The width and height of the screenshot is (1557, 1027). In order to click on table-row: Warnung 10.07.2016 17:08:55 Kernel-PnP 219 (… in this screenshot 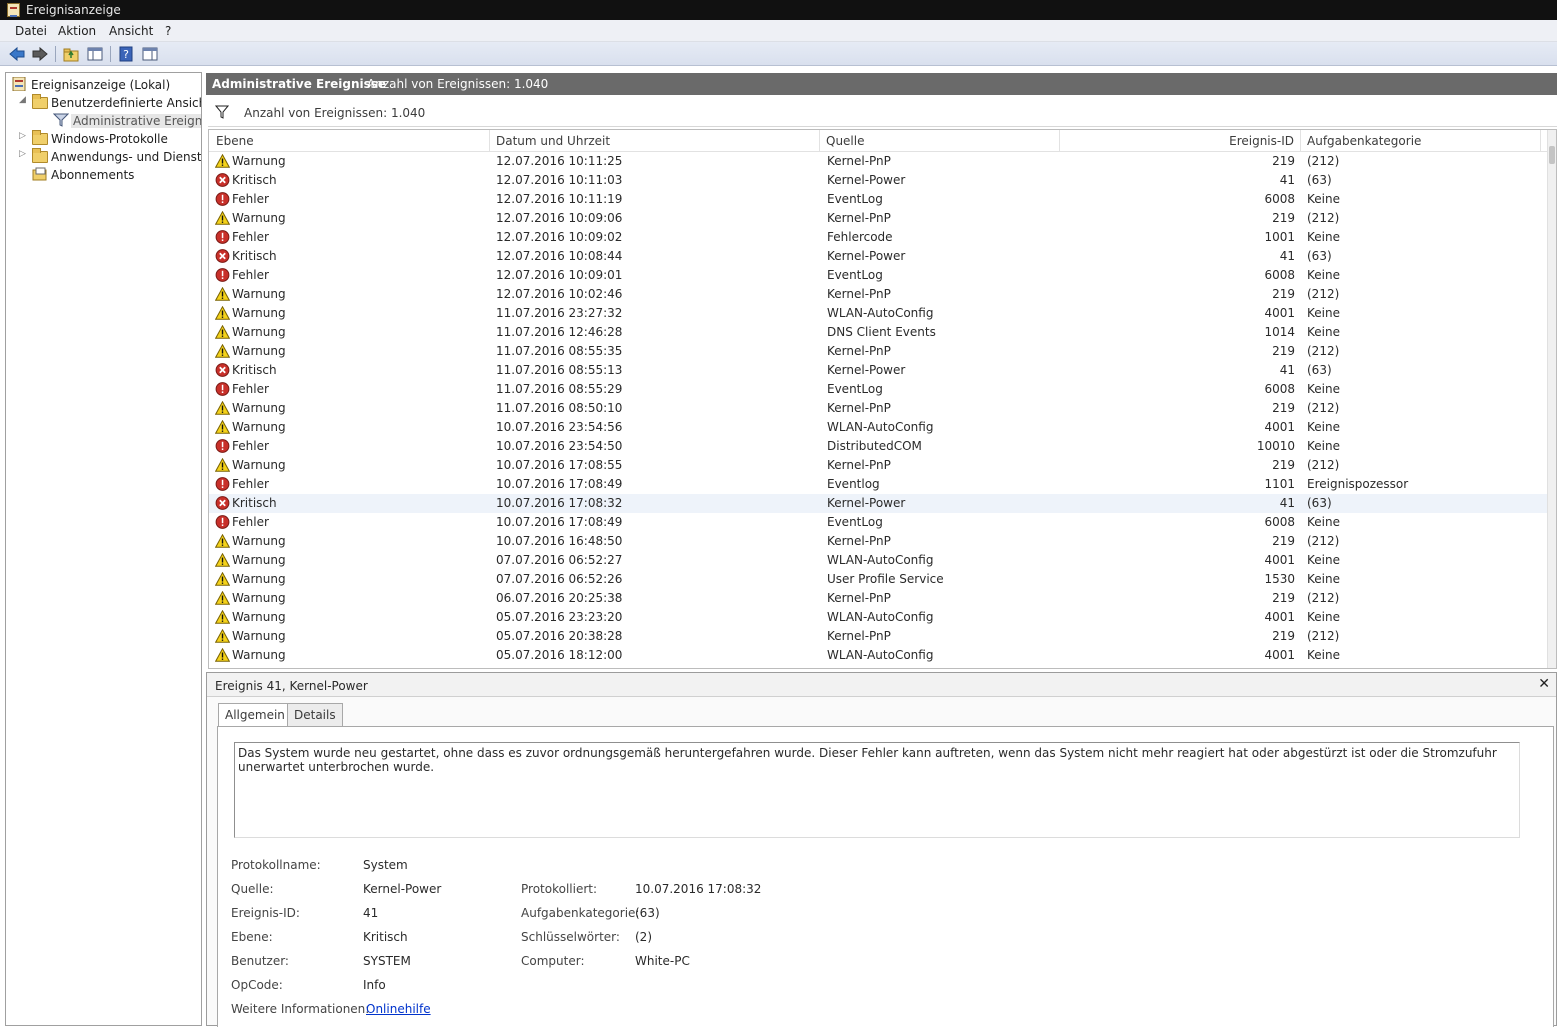, I will do `click(879, 465)`.